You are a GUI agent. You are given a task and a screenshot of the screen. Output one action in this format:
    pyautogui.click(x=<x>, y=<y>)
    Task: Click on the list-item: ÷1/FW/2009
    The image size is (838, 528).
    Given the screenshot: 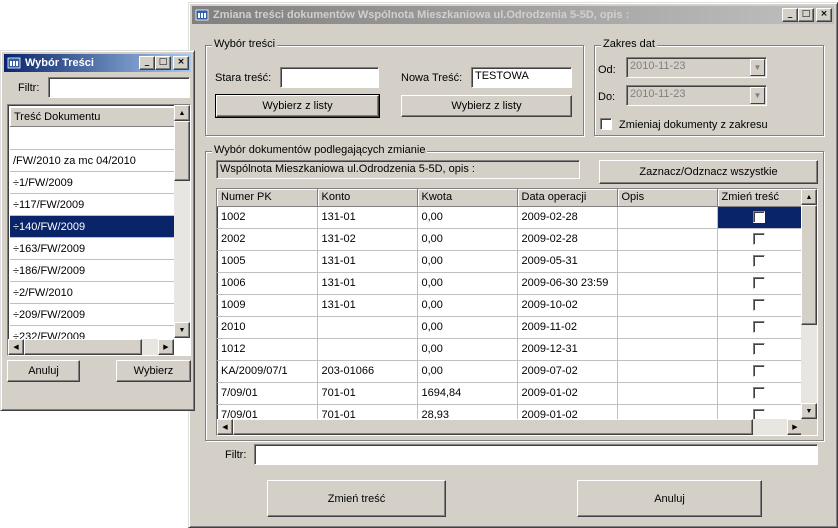 What is the action you would take?
    pyautogui.click(x=92, y=183)
    